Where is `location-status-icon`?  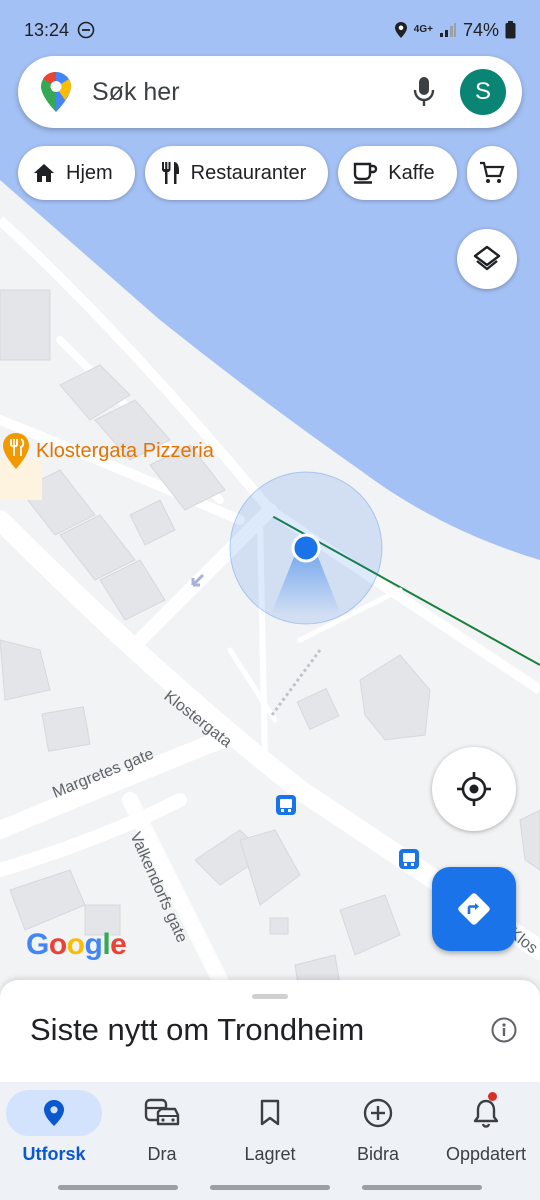 location-status-icon is located at coordinates (400, 30).